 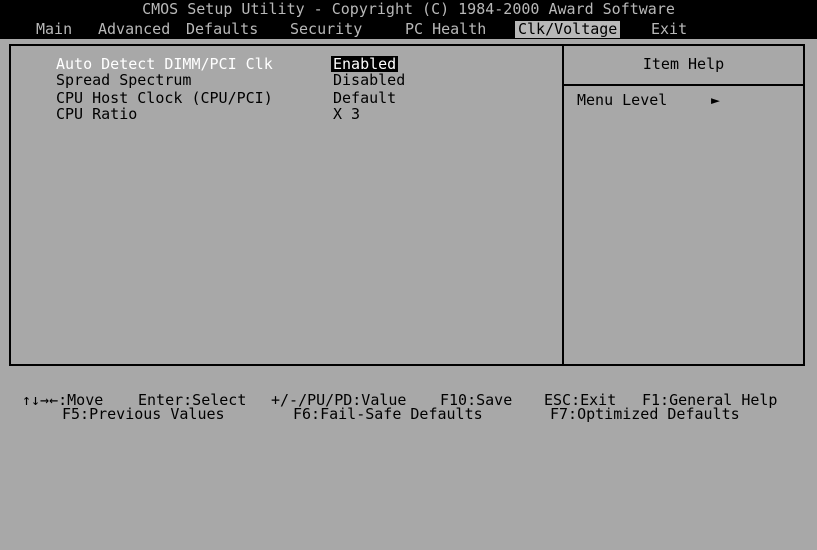 I want to click on help-separator, so click(x=683, y=85).